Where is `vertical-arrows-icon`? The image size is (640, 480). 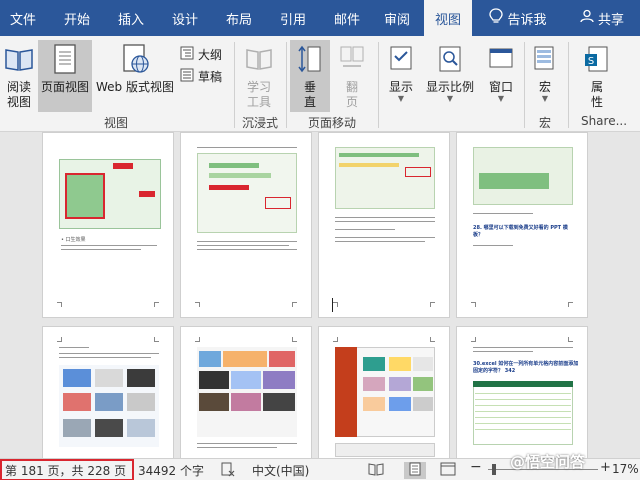 vertical-arrows-icon is located at coordinates (310, 61).